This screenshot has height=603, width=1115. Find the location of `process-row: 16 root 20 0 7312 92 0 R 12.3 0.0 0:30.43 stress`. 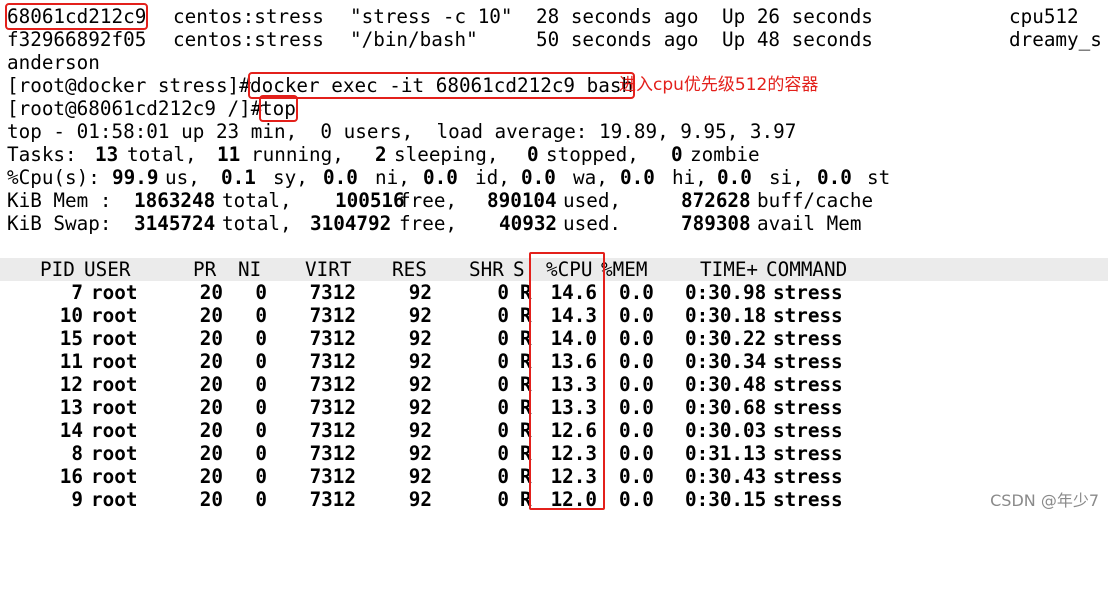

process-row: 16 root 20 0 7312 92 0 R 12.3 0.0 0:30.43 stress is located at coordinates (561, 476).